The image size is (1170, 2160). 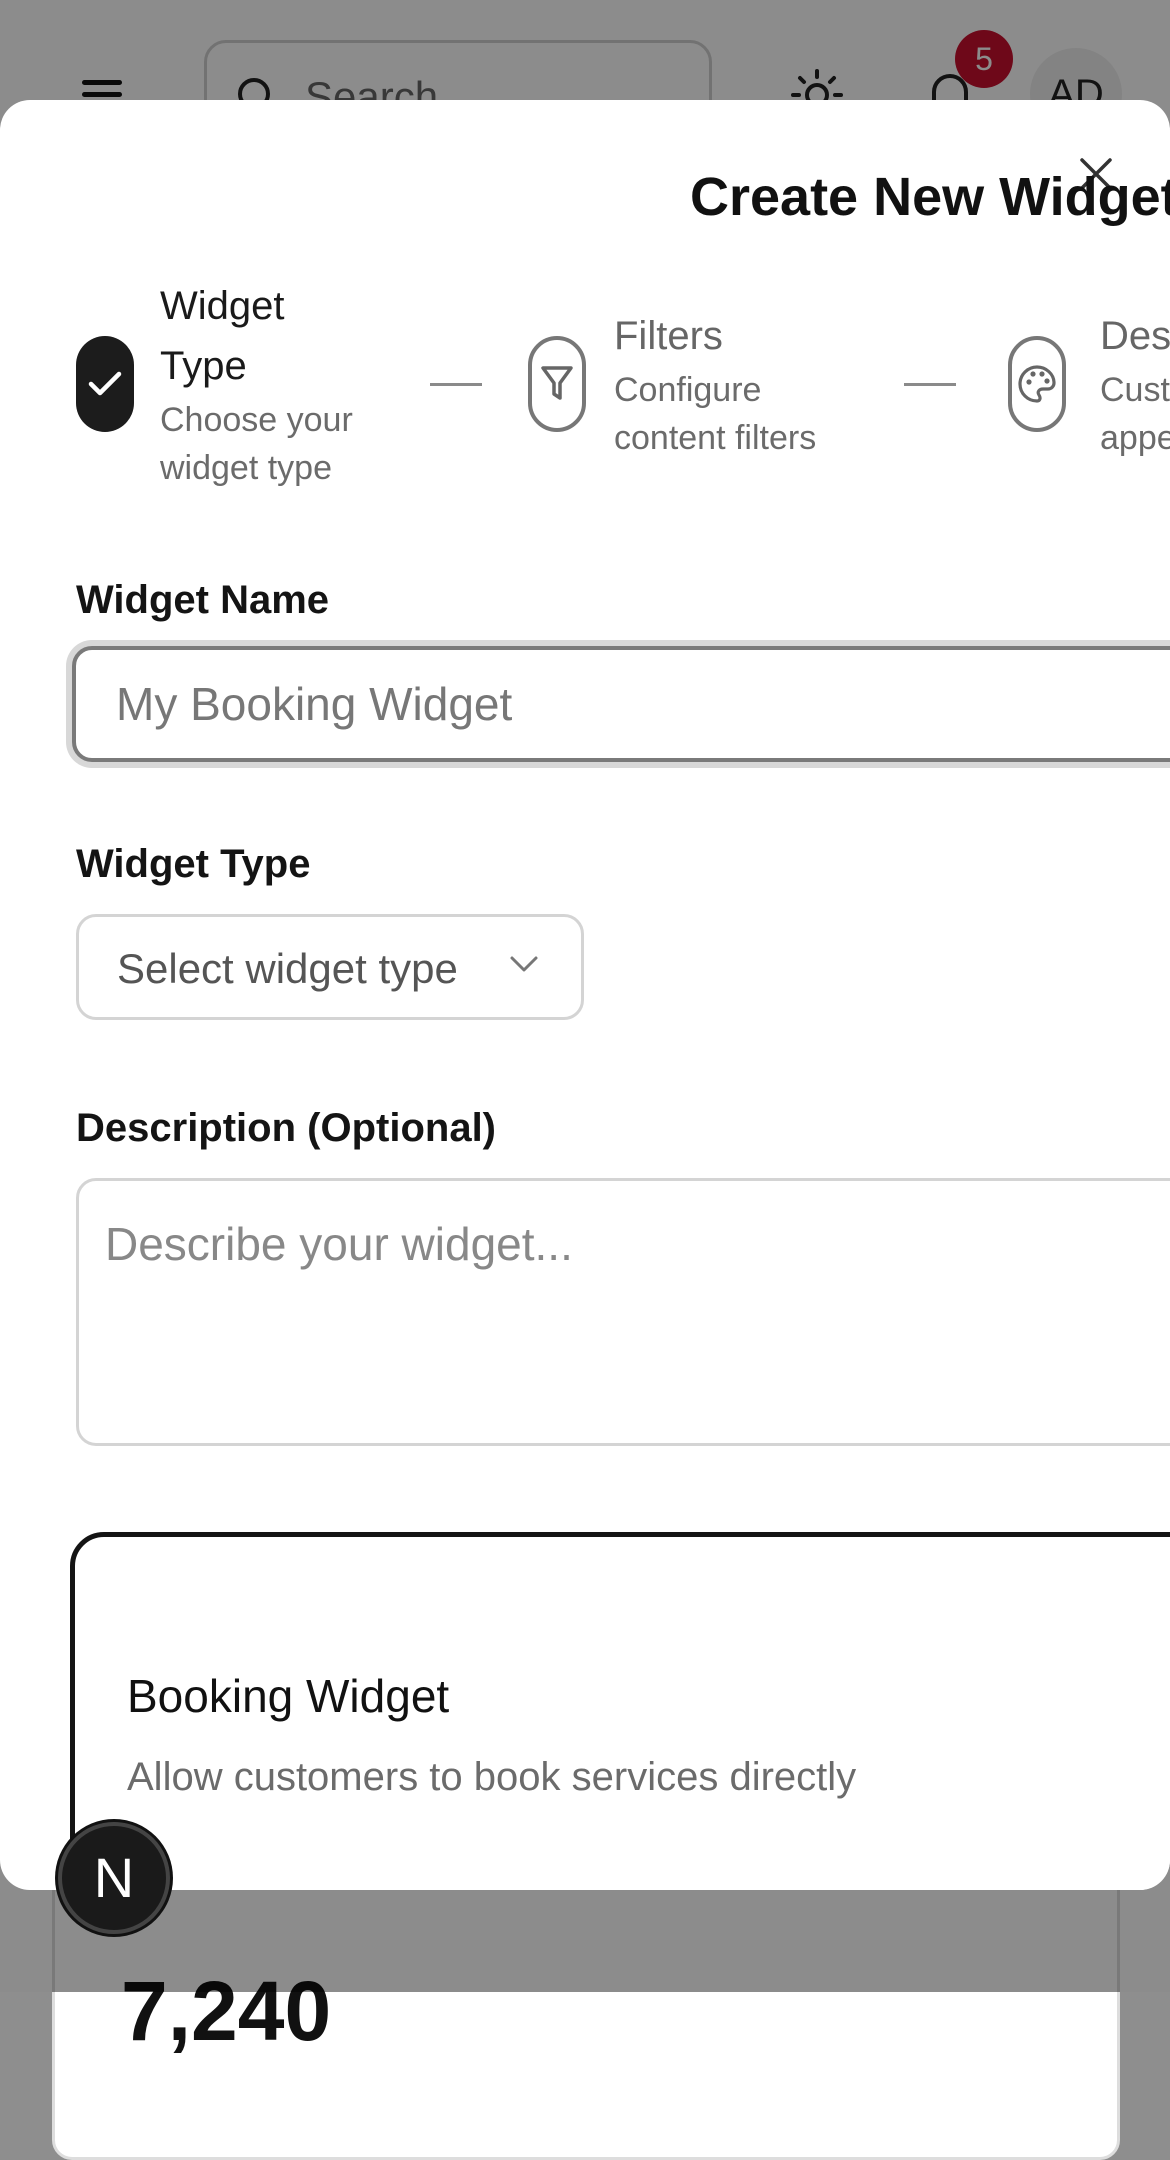 I want to click on step-title: Design, so click(x=1135, y=336).